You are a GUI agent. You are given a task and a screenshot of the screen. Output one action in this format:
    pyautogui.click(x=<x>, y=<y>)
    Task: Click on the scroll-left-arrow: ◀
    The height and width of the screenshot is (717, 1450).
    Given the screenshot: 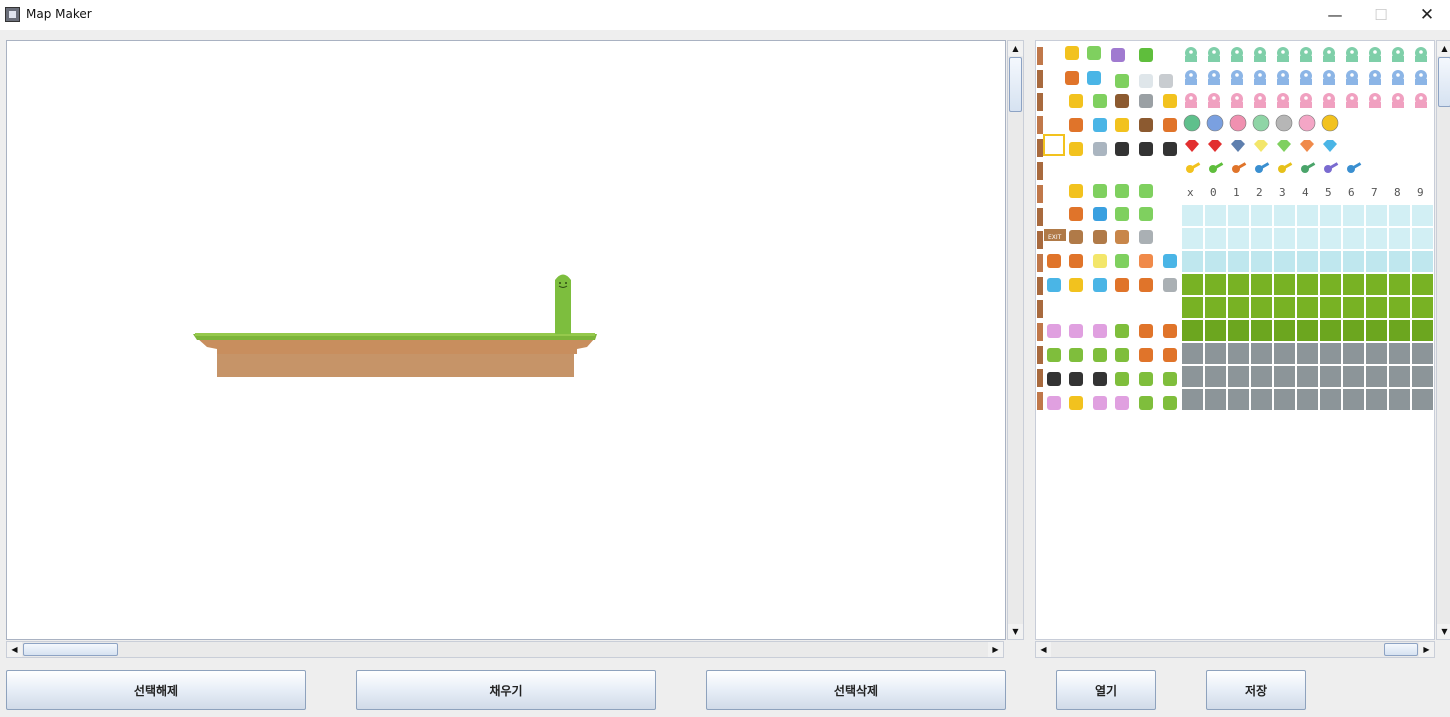 What is the action you would take?
    pyautogui.click(x=14, y=649)
    